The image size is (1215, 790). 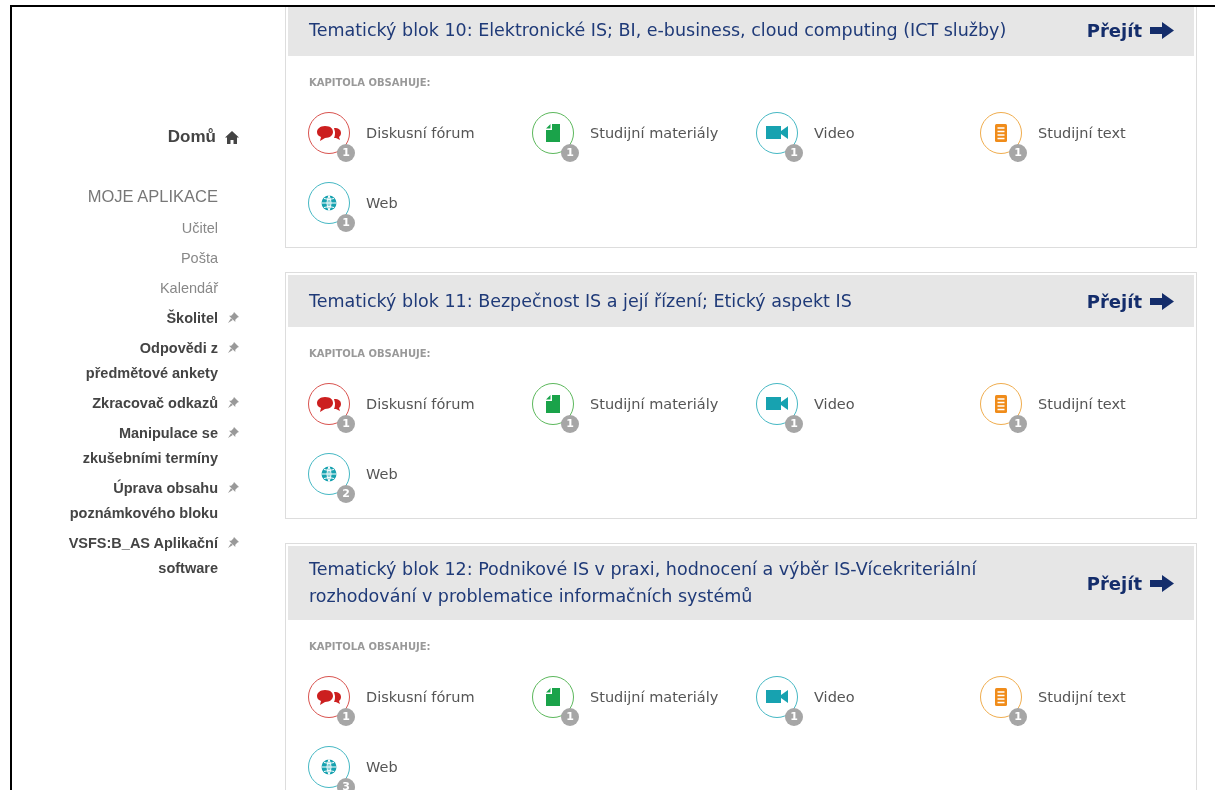 What do you see at coordinates (232, 137) in the screenshot?
I see `home-icon` at bounding box center [232, 137].